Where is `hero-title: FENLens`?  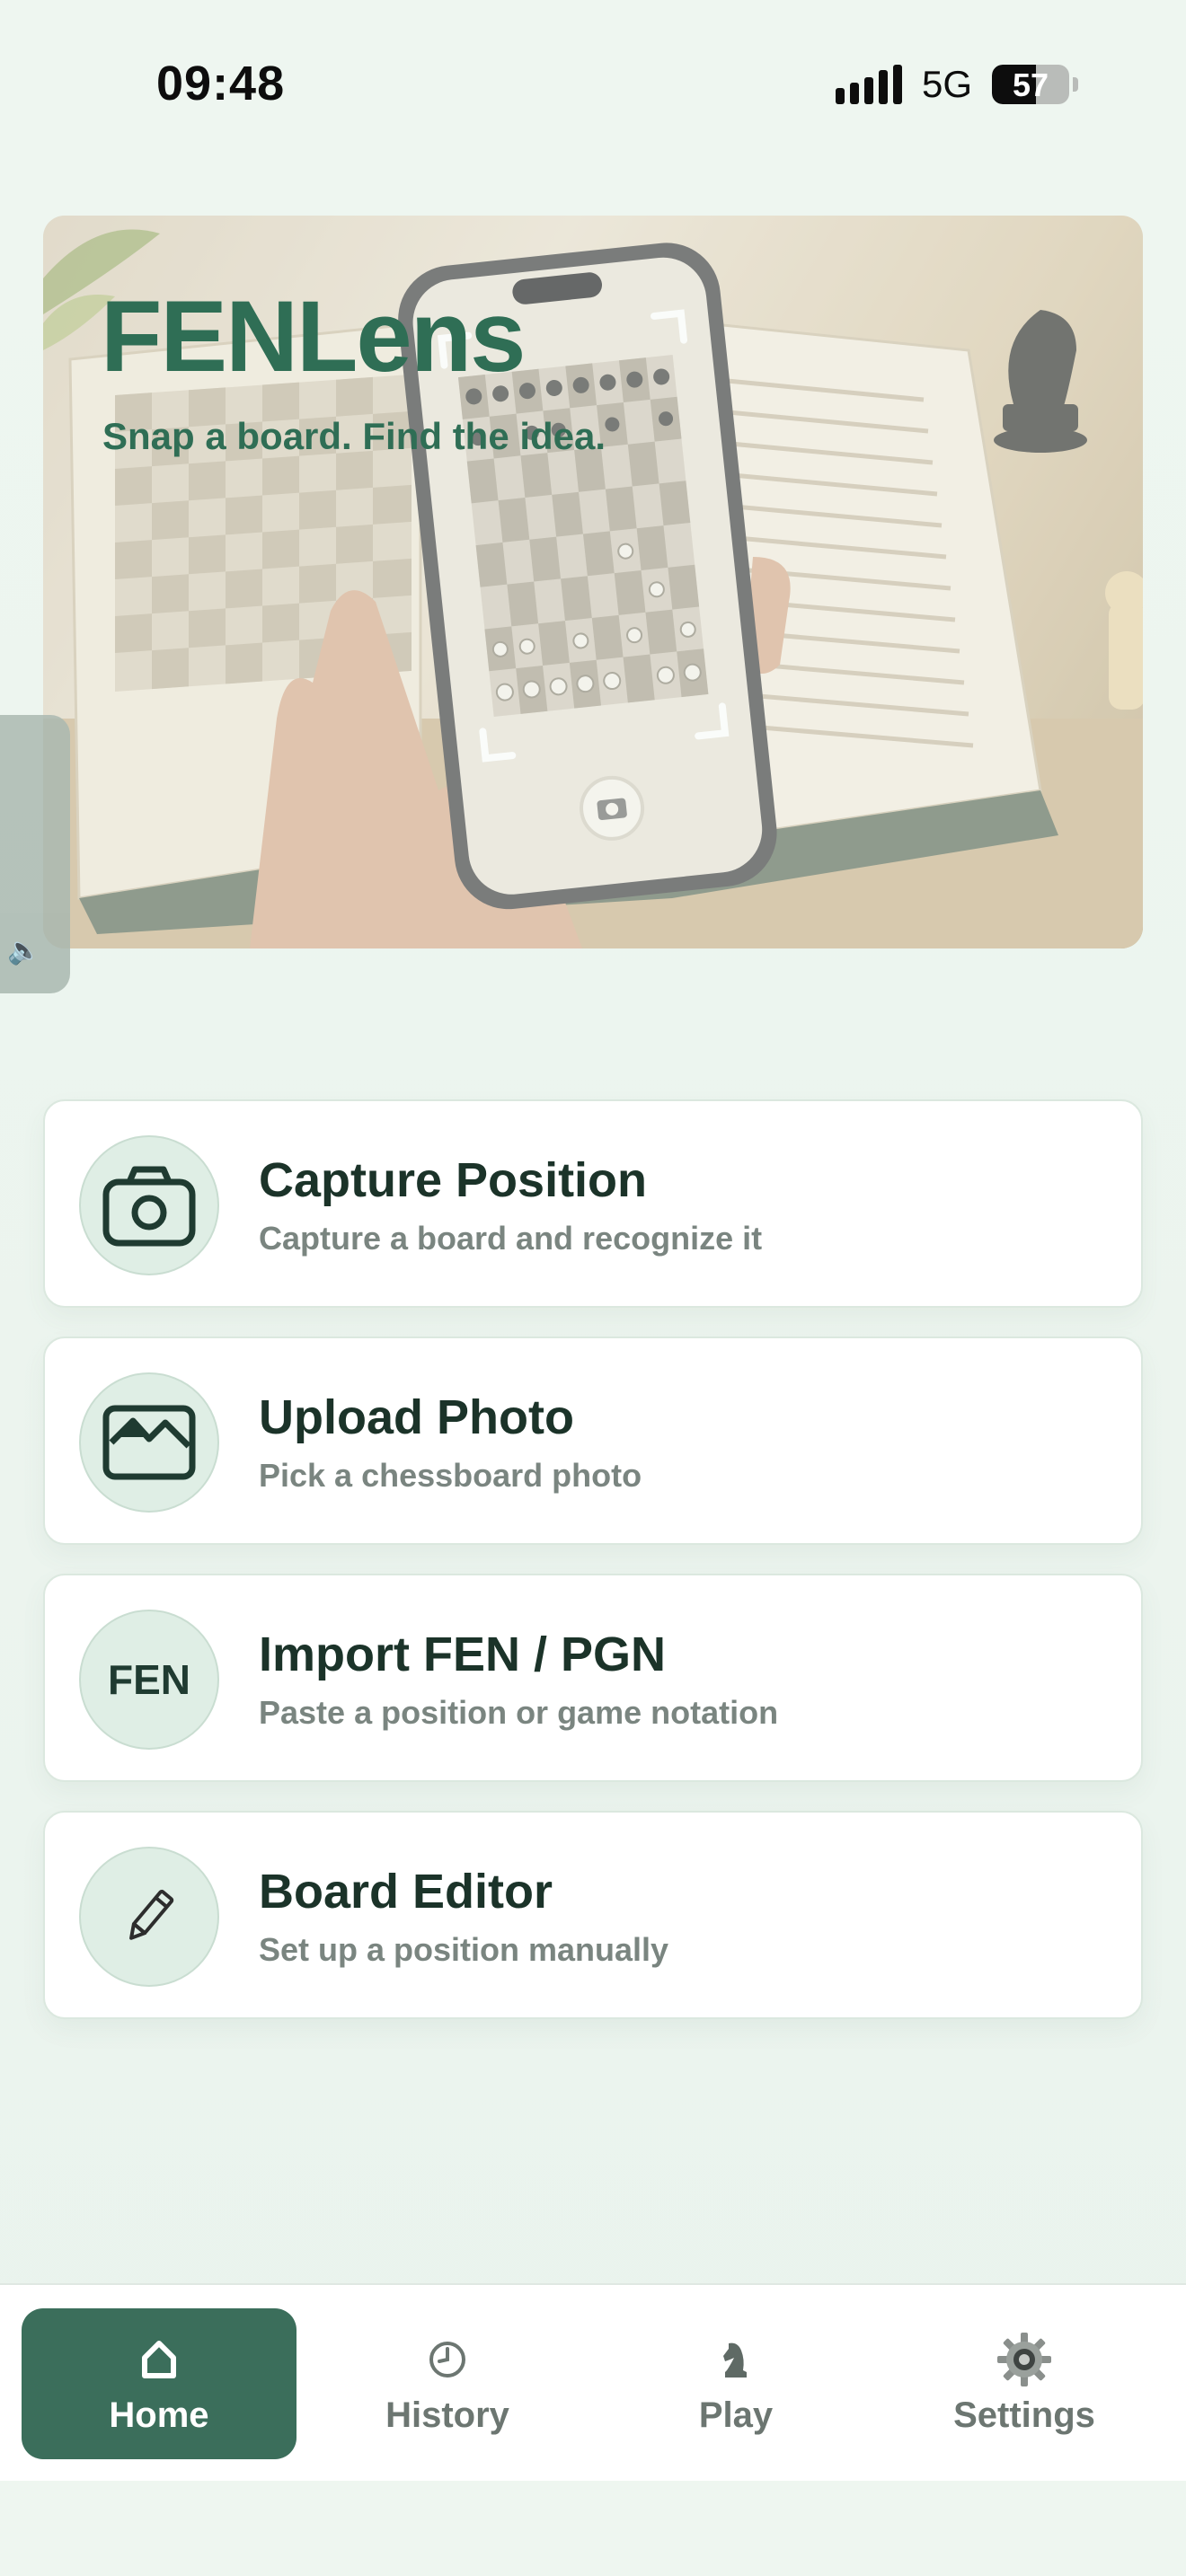
hero-title: FENLens is located at coordinates (313, 336).